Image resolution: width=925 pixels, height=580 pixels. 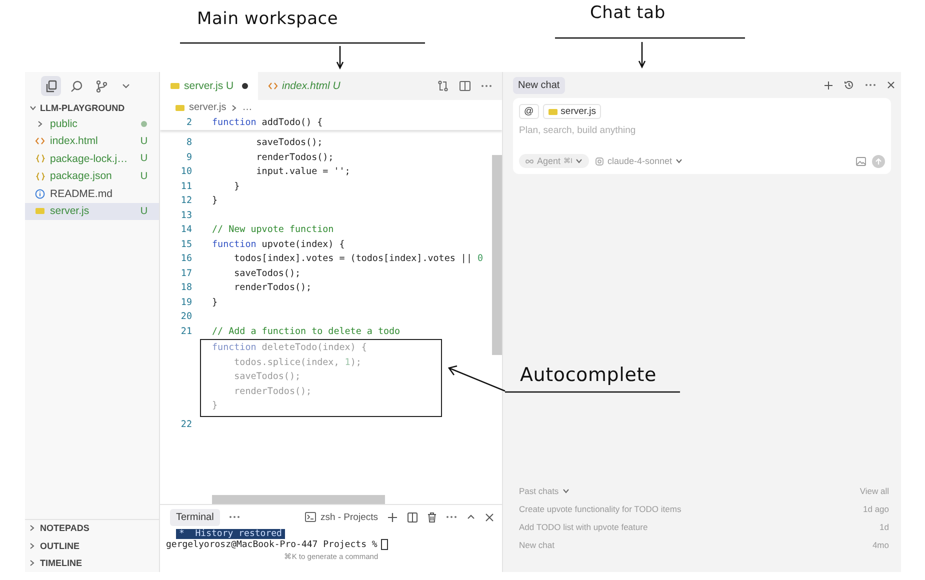 What do you see at coordinates (64, 124) in the screenshot?
I see `file-name: public` at bounding box center [64, 124].